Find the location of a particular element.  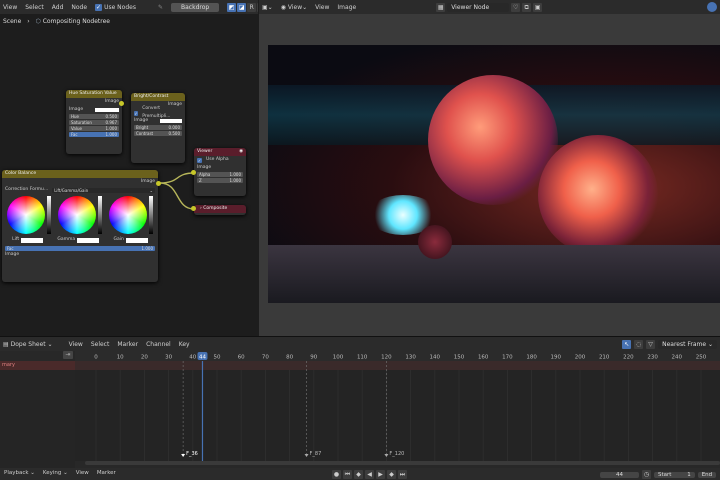

collapse-channels-button: ⇥ is located at coordinates (68, 355).